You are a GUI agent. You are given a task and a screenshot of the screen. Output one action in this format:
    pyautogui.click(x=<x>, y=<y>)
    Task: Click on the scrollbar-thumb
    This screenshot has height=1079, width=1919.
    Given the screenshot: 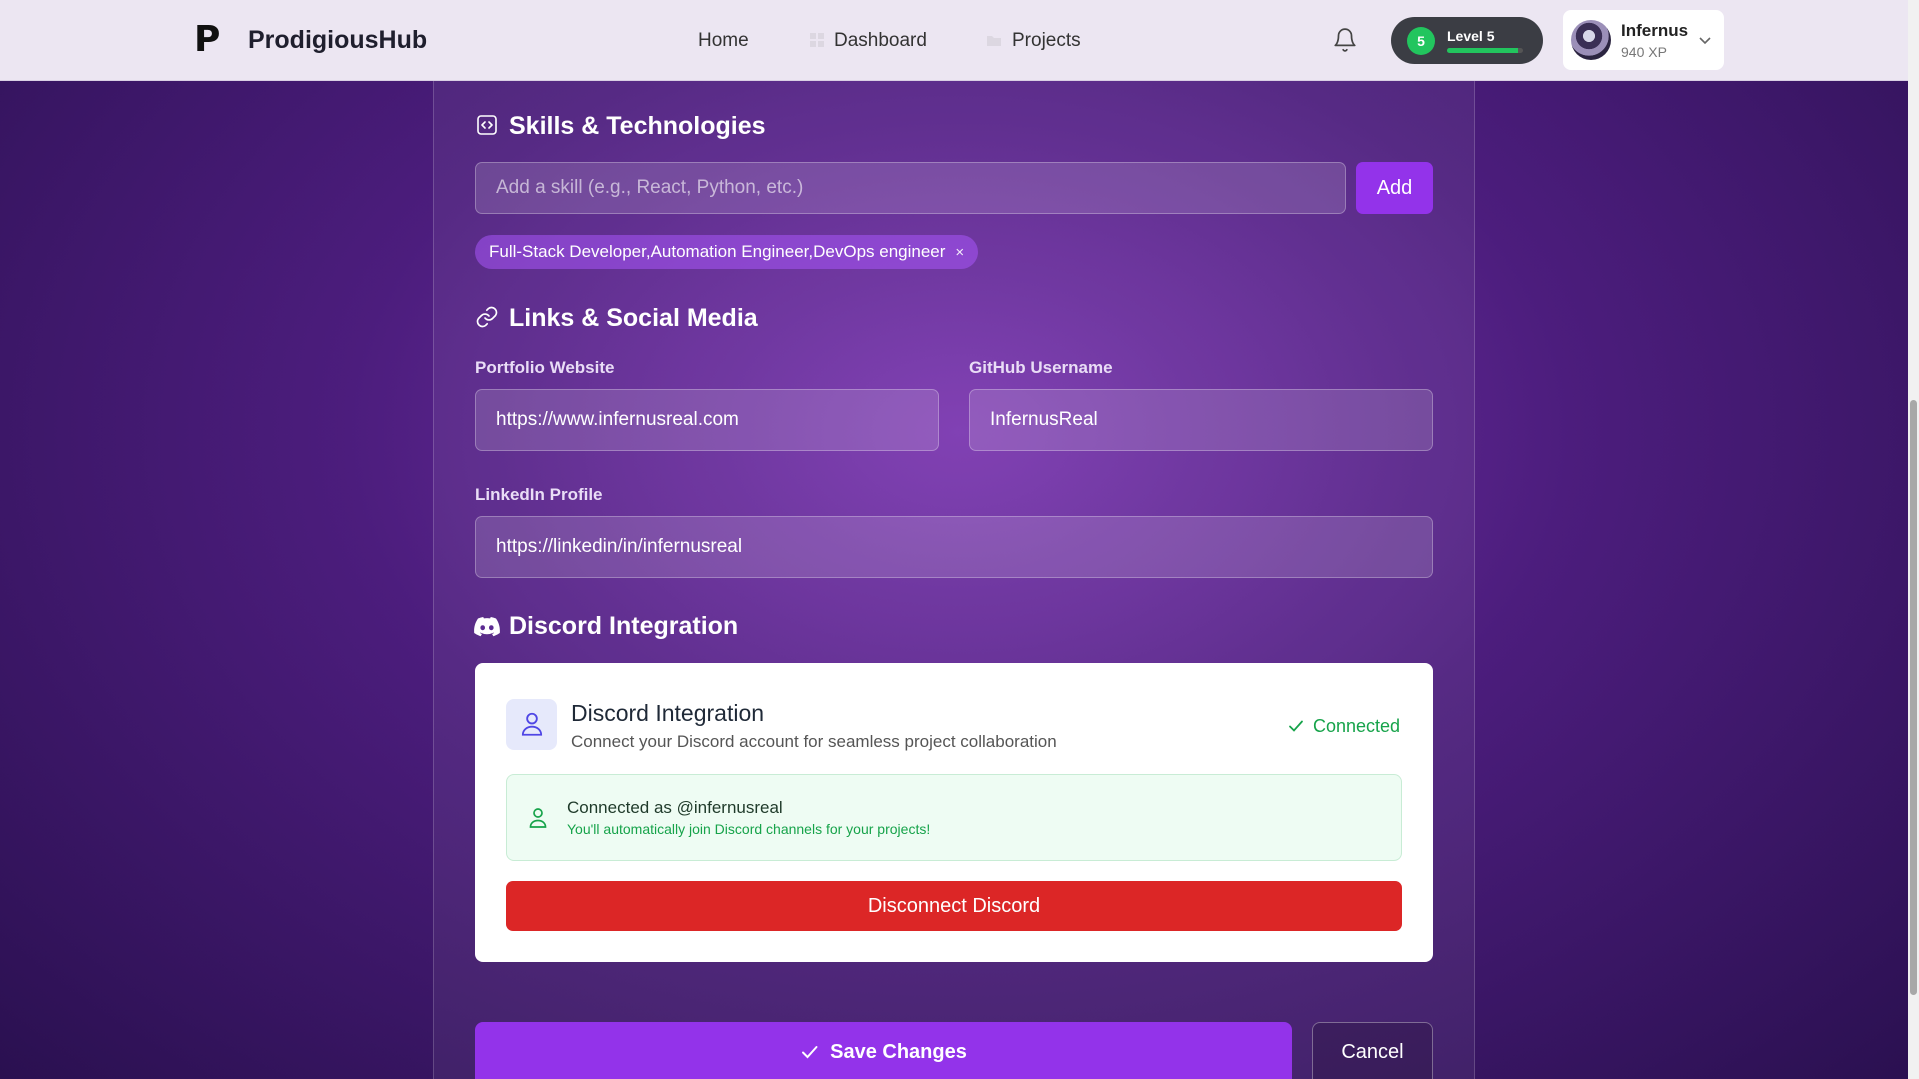 What is the action you would take?
    pyautogui.click(x=1913, y=697)
    